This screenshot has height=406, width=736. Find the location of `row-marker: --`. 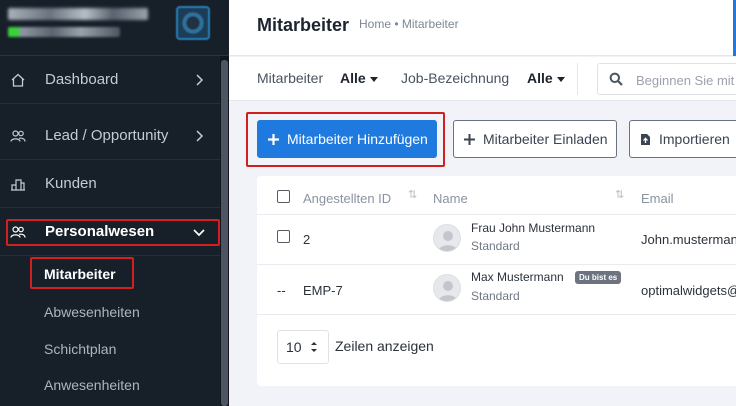

row-marker: -- is located at coordinates (281, 290).